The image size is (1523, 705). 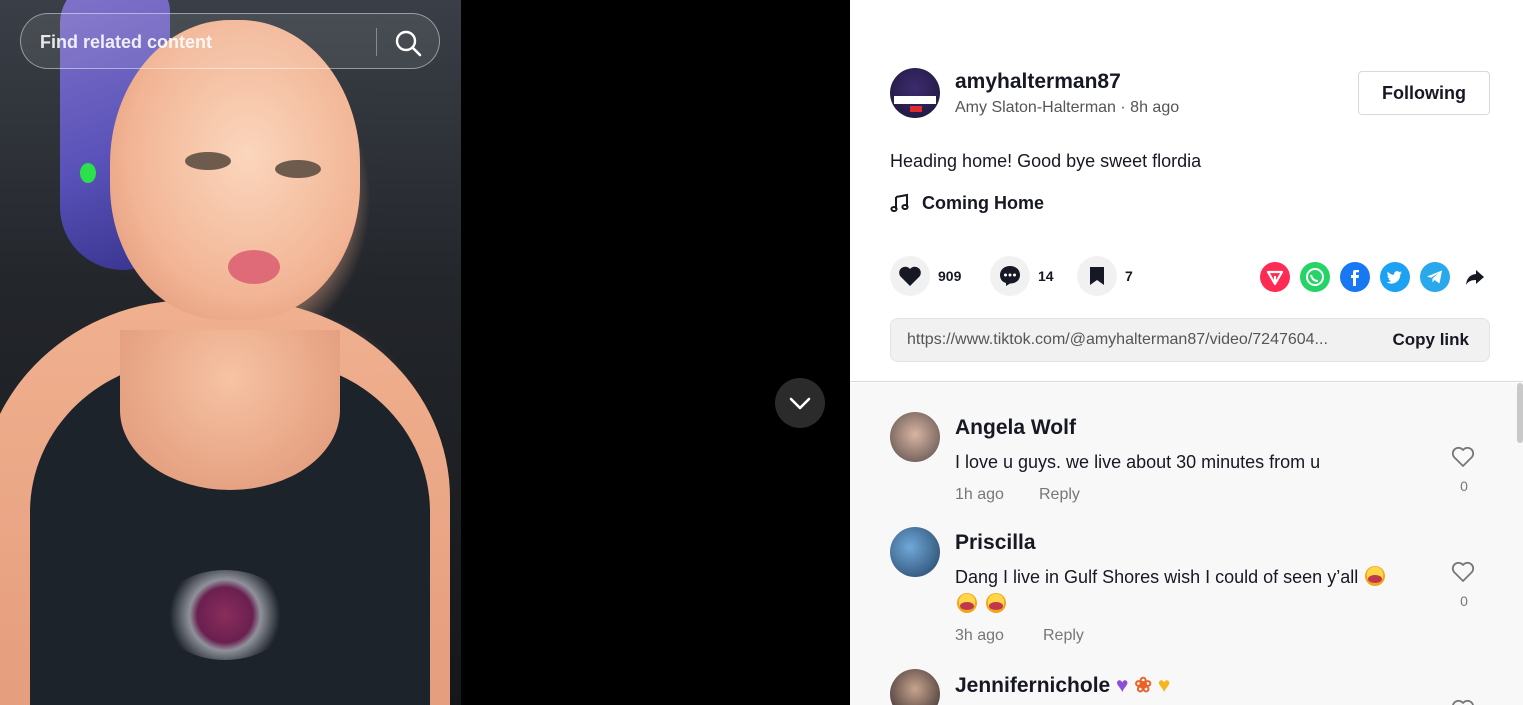 I want to click on butterfly-icon: ❀, so click(x=1143, y=685).